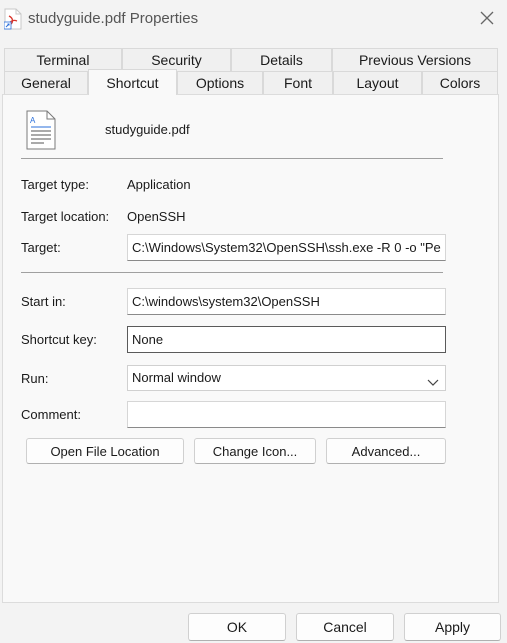  Describe the element at coordinates (43, 301) in the screenshot. I see `start-in-label: Start in:` at that location.